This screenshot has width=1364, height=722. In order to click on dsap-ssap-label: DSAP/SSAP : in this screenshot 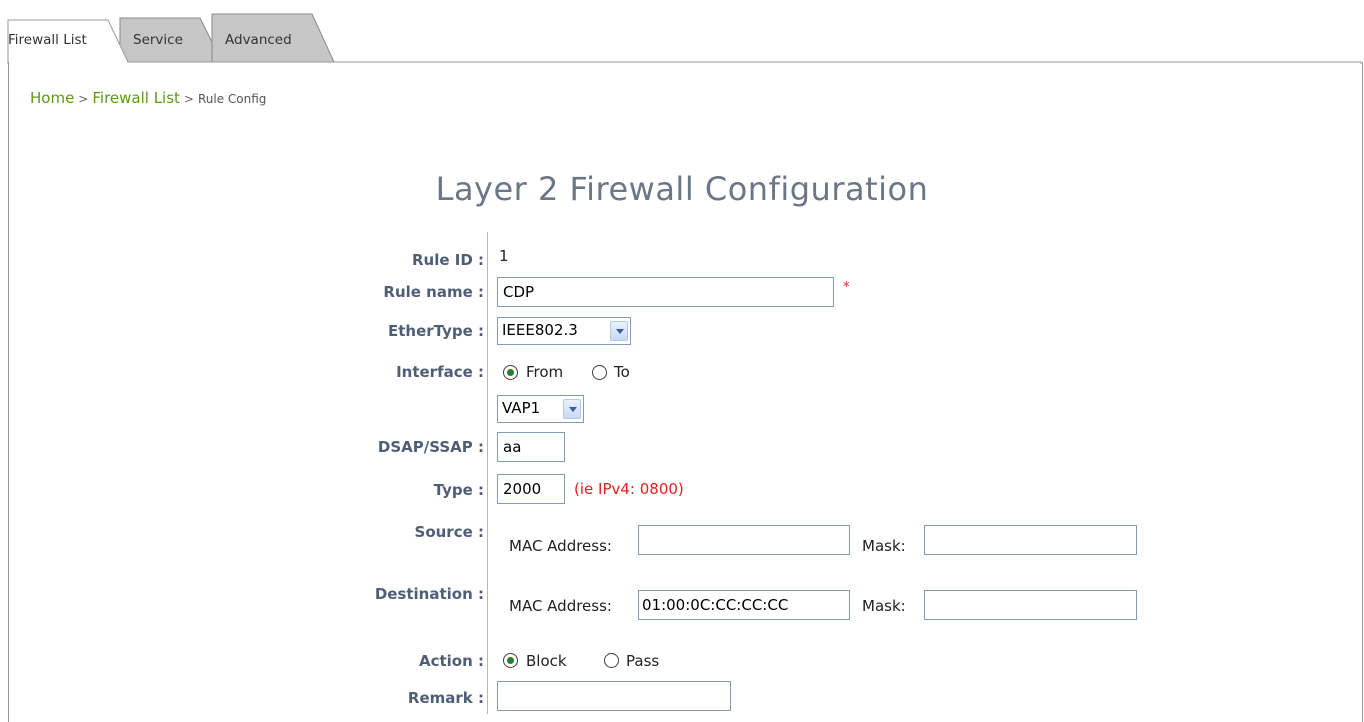, I will do `click(430, 447)`.